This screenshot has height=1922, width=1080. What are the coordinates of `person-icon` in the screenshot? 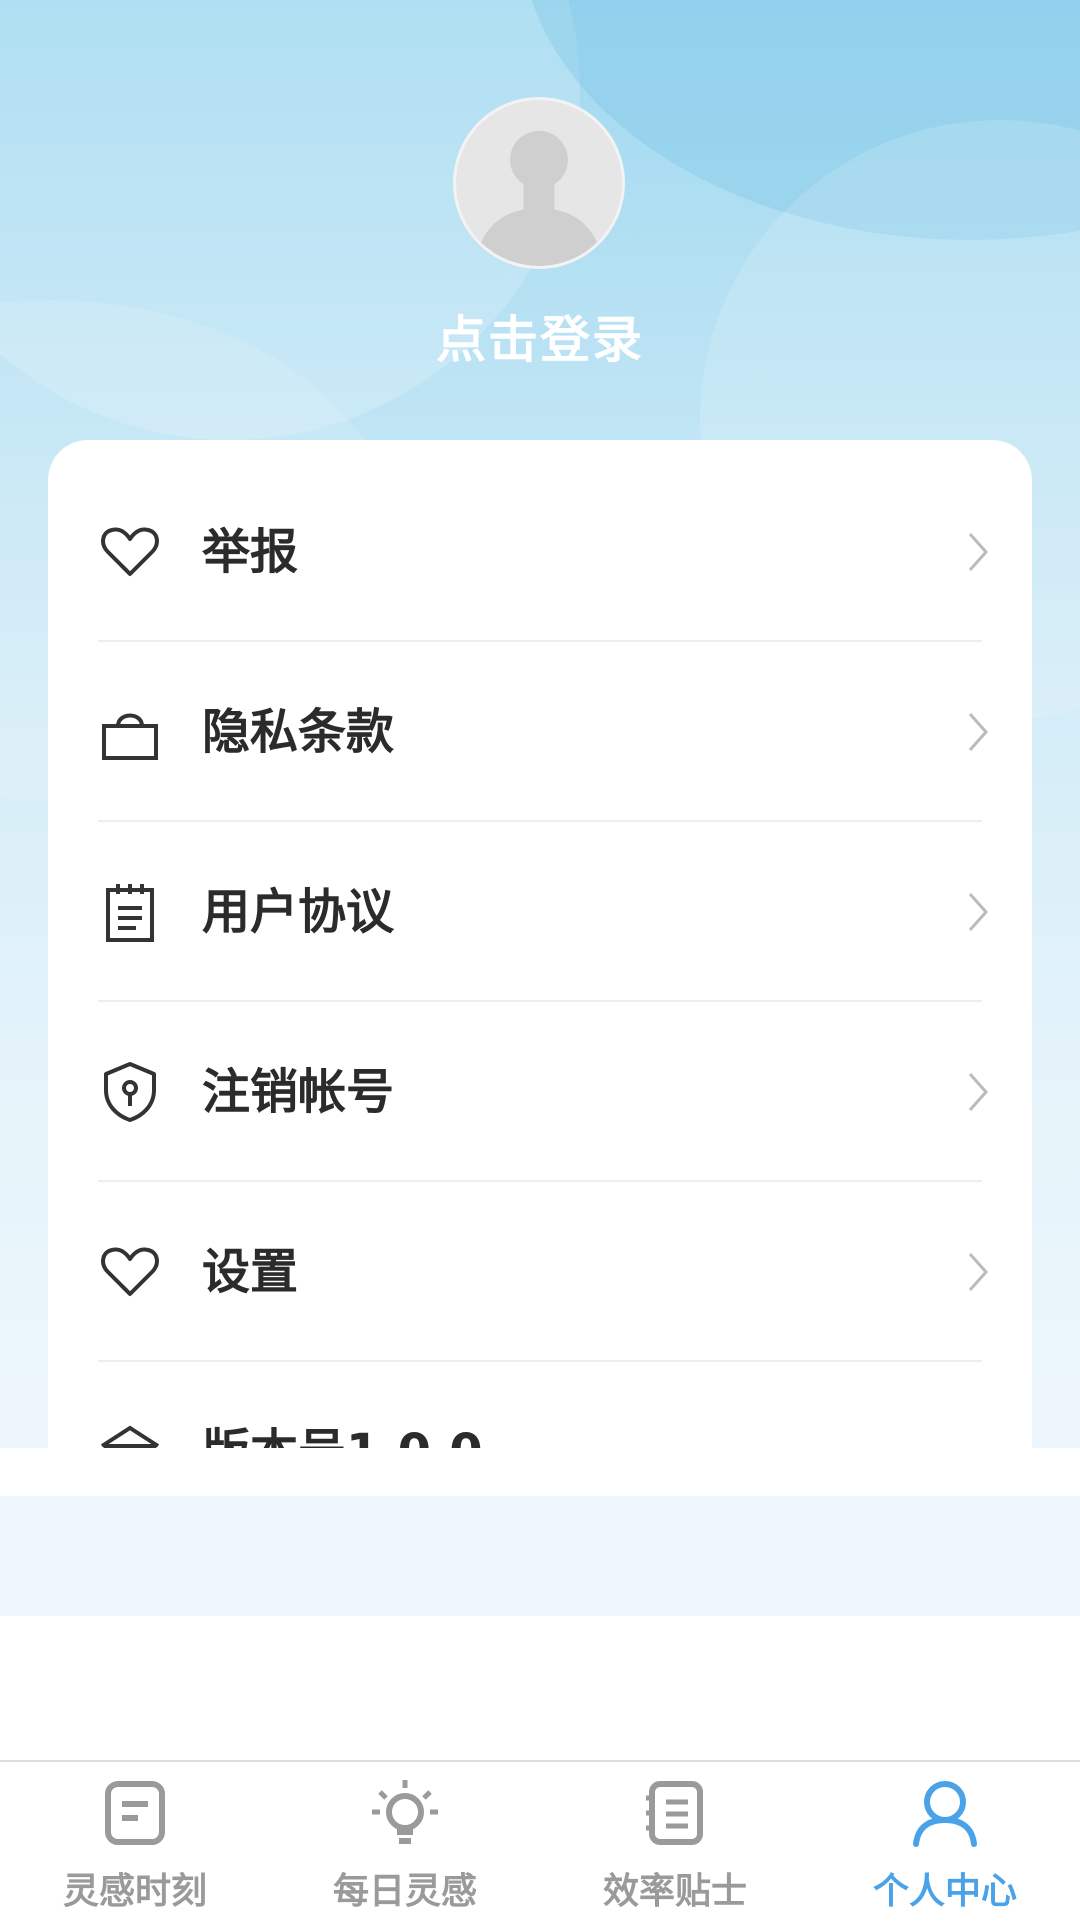 It's located at (945, 1814).